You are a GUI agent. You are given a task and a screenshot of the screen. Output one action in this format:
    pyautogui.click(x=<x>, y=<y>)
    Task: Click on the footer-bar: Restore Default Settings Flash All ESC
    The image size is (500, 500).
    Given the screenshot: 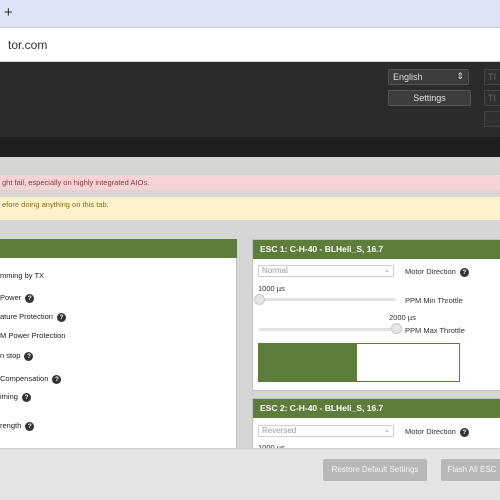 What is the action you would take?
    pyautogui.click(x=250, y=474)
    